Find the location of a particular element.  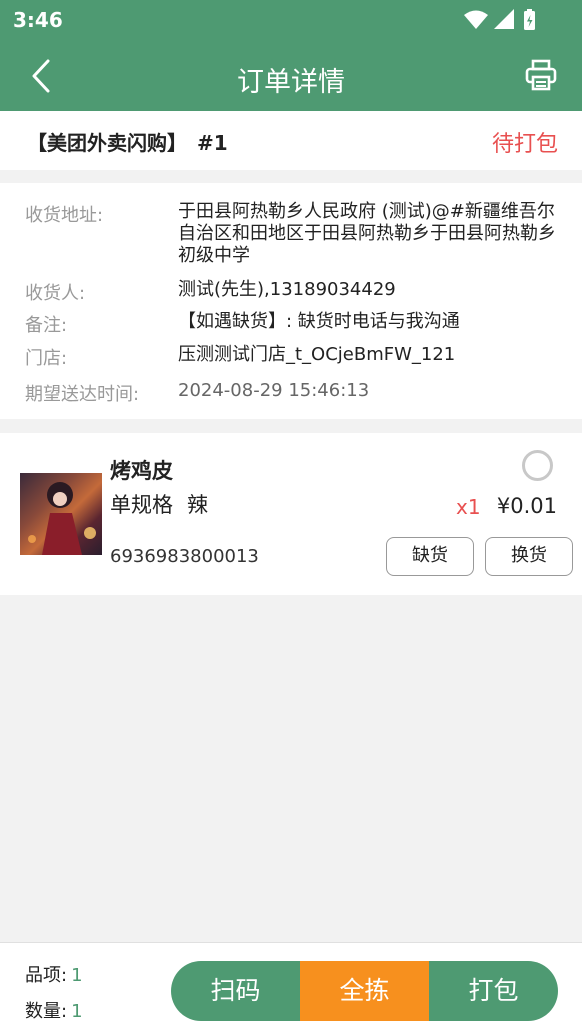

replace-goods-button: 换货 is located at coordinates (529, 556).